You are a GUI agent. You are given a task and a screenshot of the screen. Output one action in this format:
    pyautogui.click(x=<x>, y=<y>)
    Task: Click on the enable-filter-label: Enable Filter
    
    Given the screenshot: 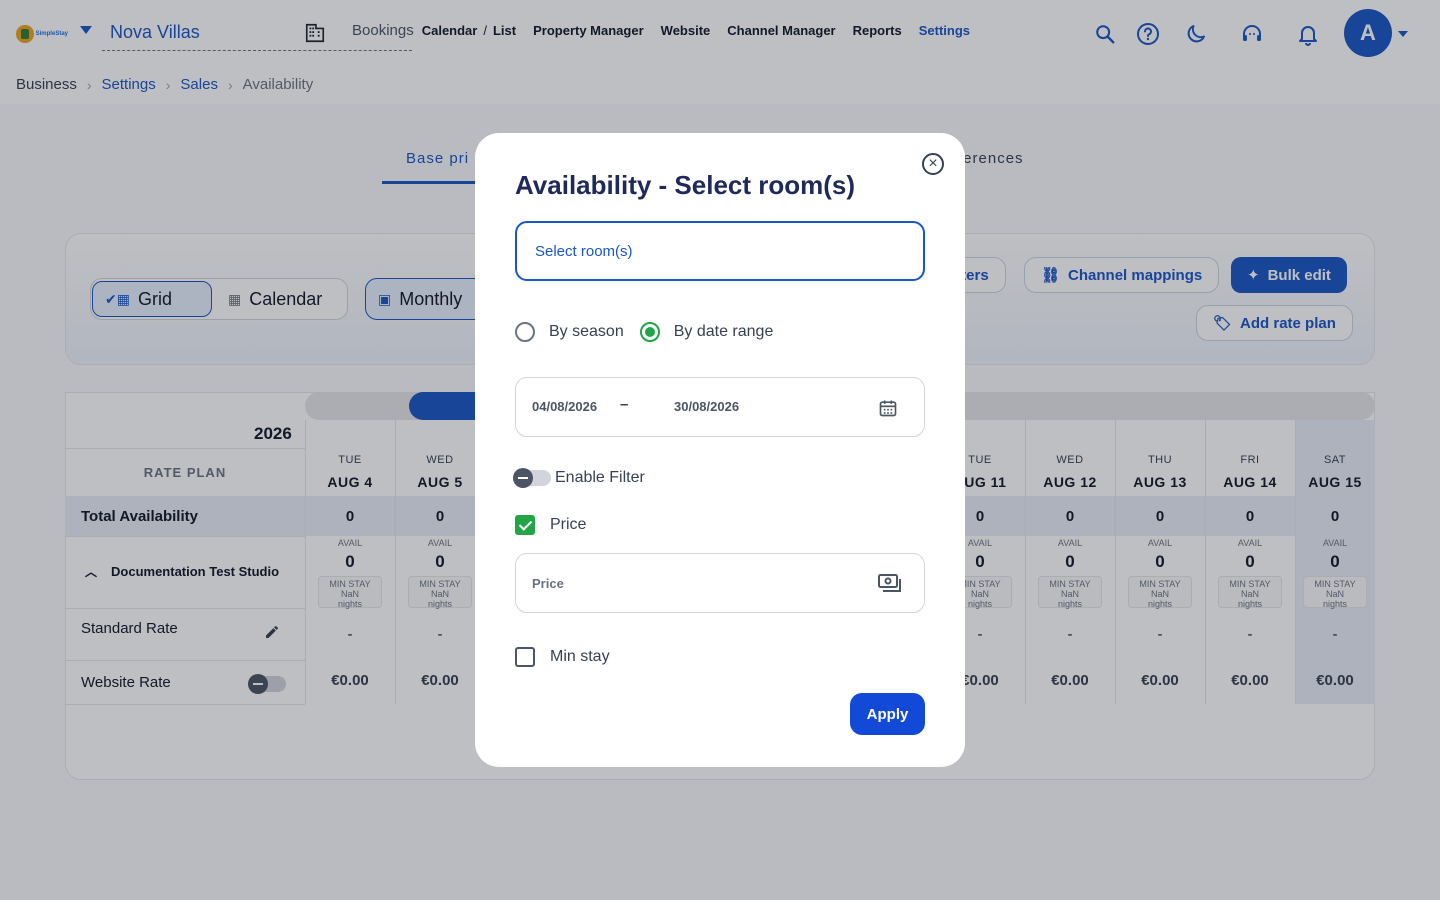 What is the action you would take?
    pyautogui.click(x=600, y=477)
    